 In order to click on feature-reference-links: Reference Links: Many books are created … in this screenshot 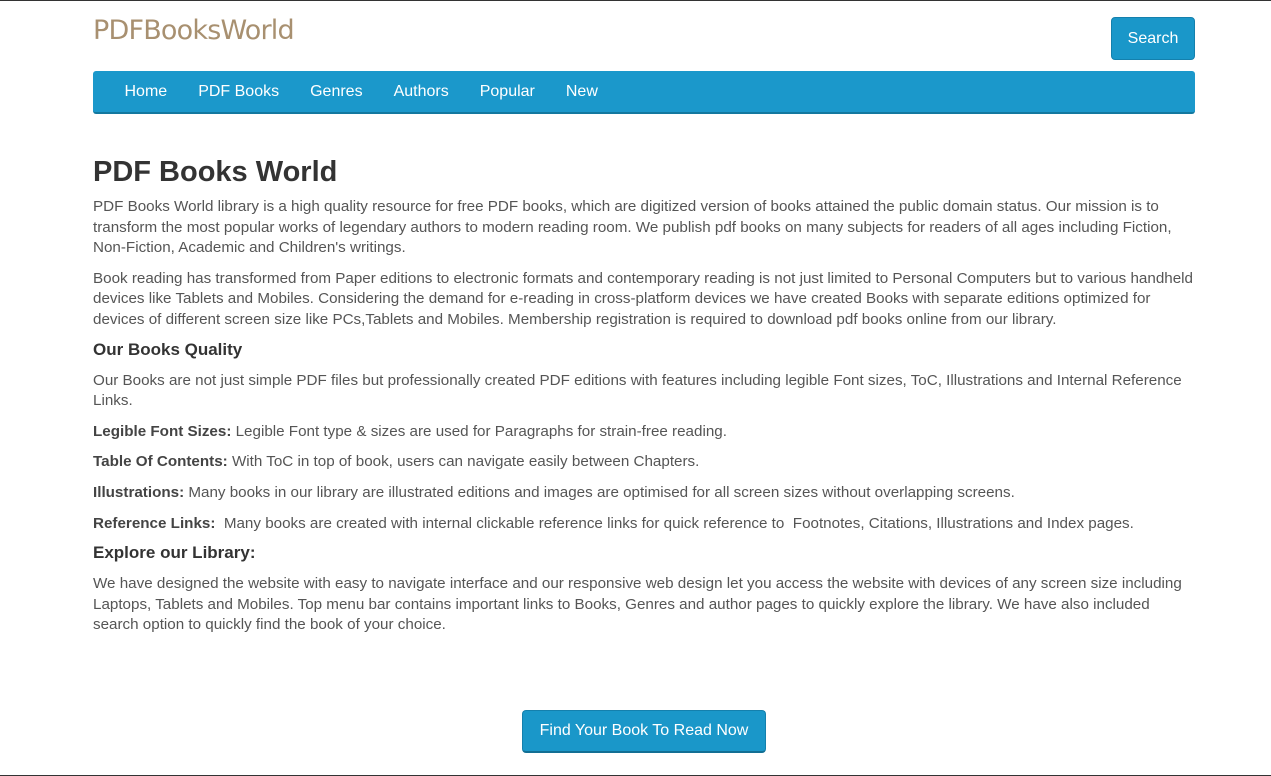, I will do `click(644, 524)`.